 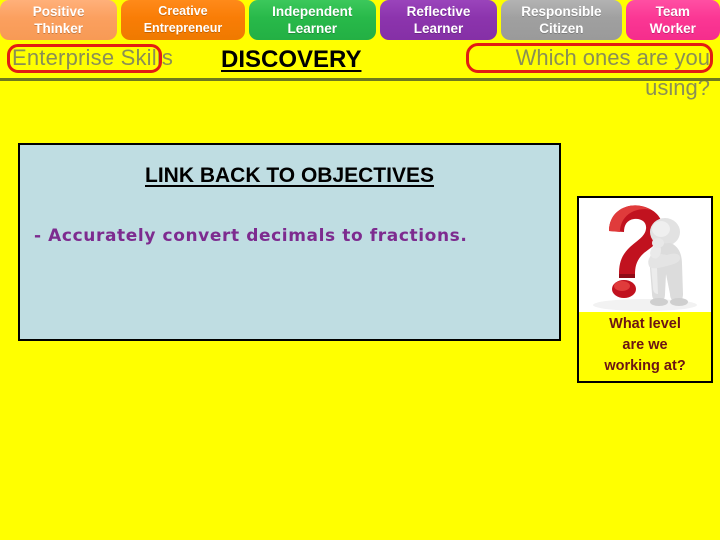 I want to click on skill-tab-label-line2: Citizen, so click(x=561, y=28).